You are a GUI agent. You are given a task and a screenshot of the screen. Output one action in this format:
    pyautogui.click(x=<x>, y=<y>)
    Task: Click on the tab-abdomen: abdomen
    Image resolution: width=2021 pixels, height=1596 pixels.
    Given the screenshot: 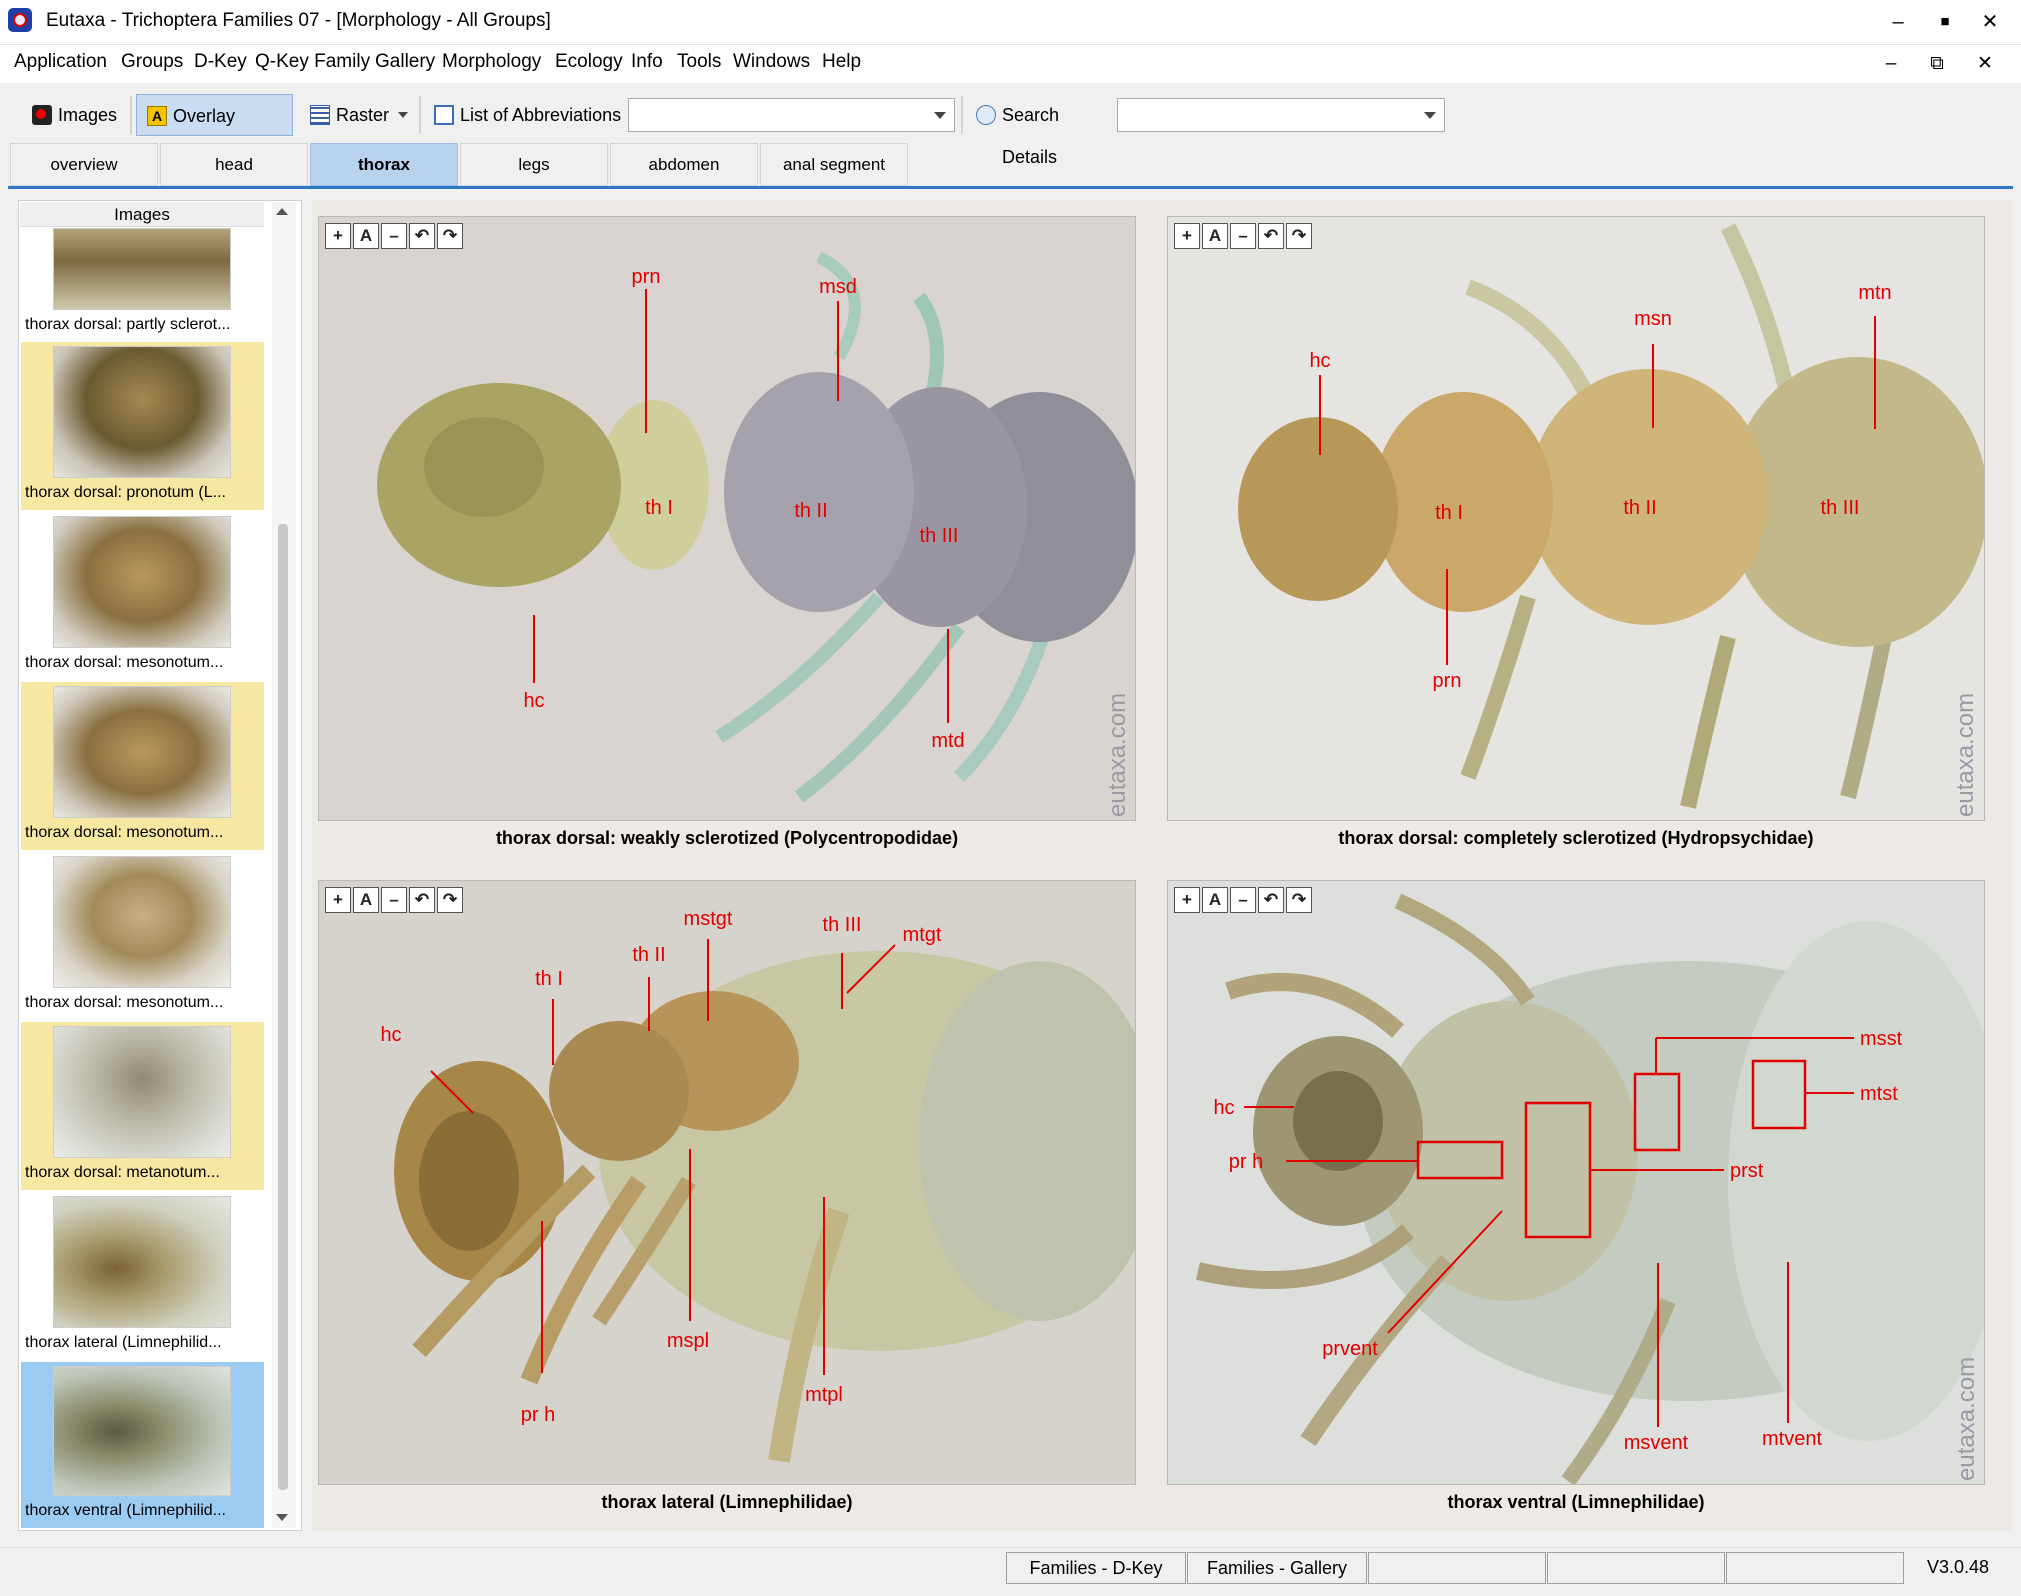 What is the action you would take?
    pyautogui.click(x=684, y=164)
    